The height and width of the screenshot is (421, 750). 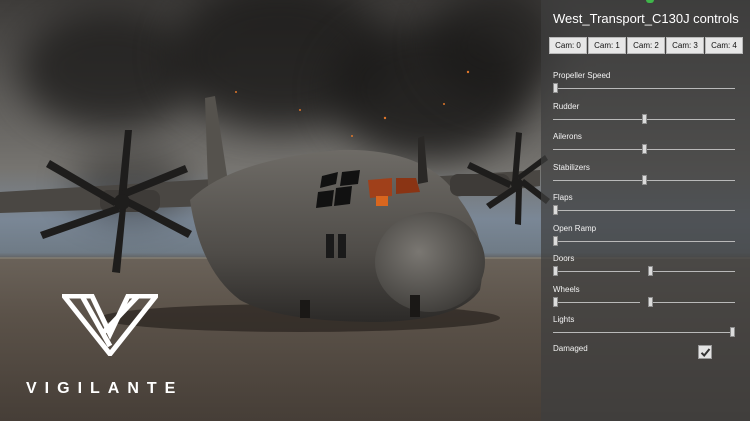 What do you see at coordinates (566, 106) in the screenshot?
I see `rudder-label: Rudder` at bounding box center [566, 106].